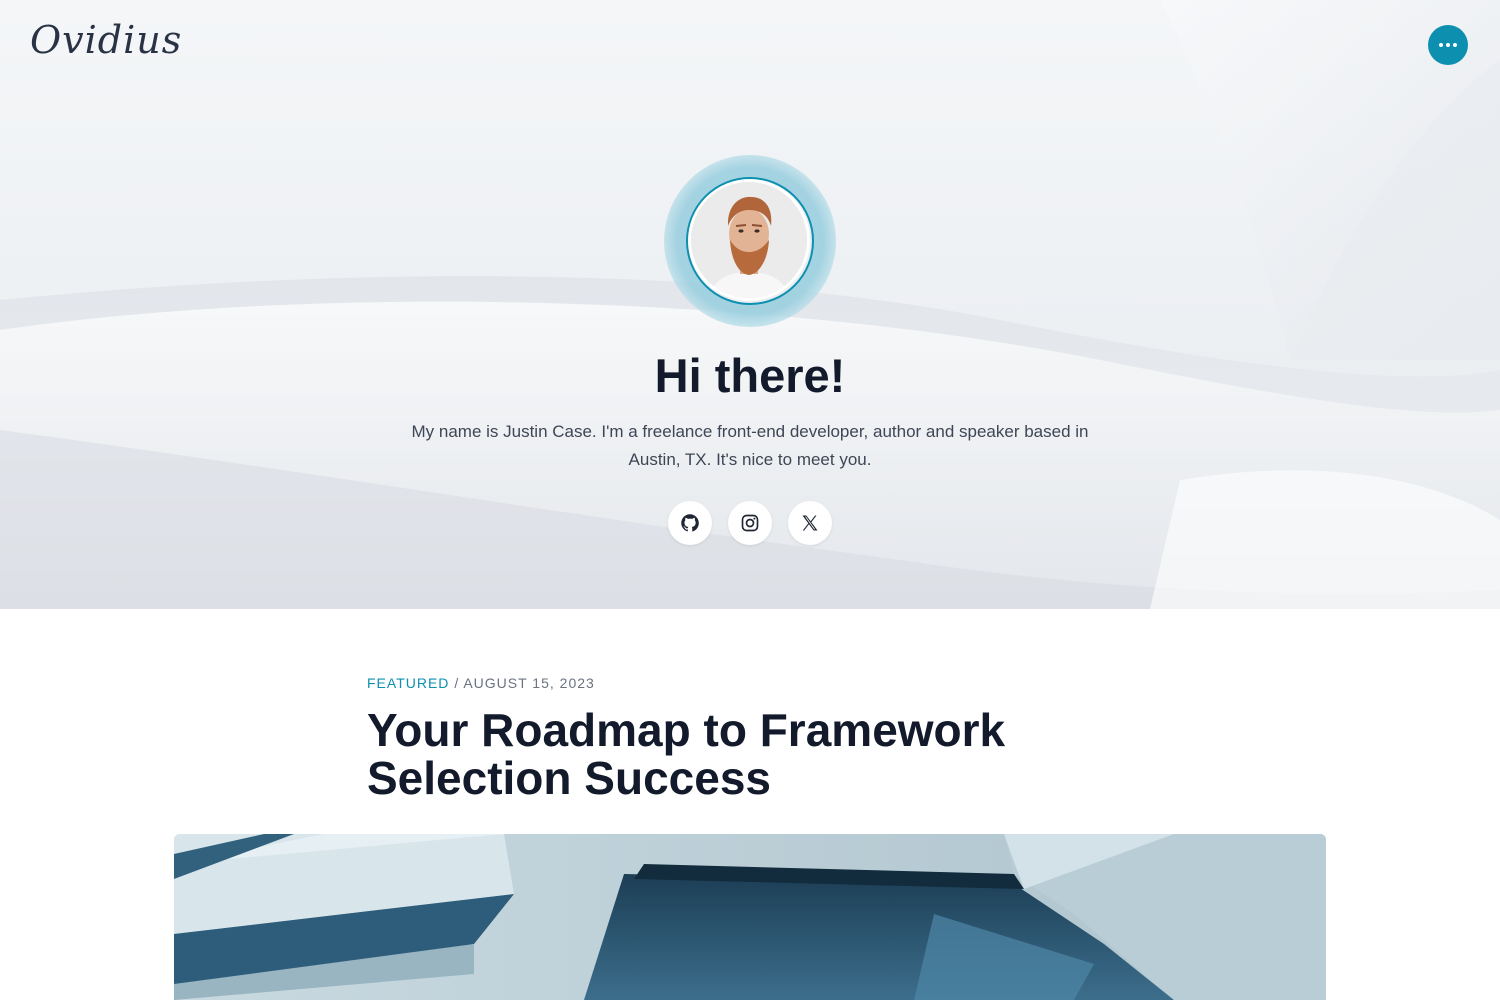 This screenshot has height=1000, width=1500. I want to click on post-image-artwork, so click(750, 917).